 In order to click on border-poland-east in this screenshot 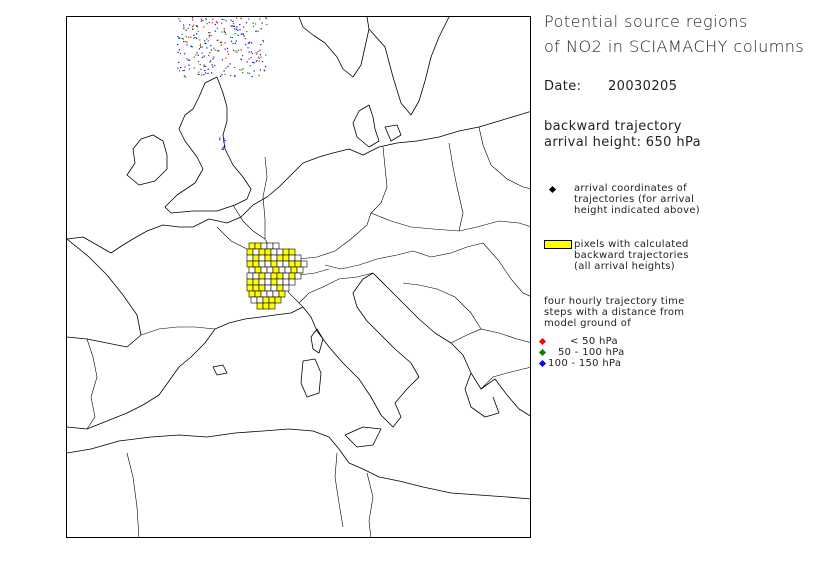, I will do `click(456, 187)`.